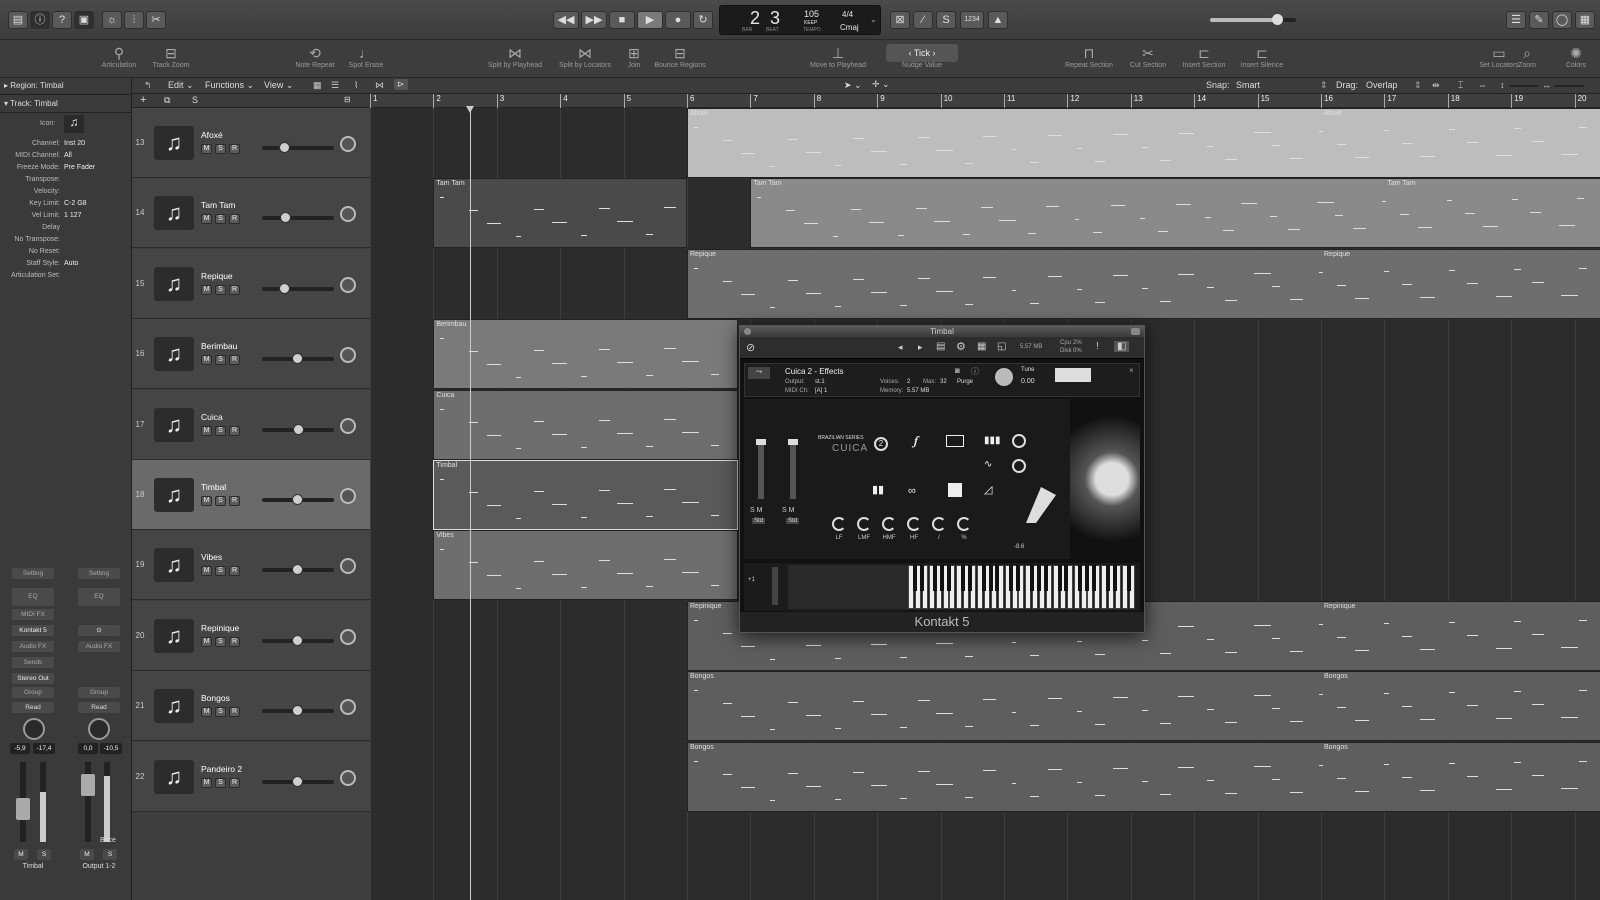  I want to click on fit-vertical-icon: ⌶, so click(1460, 85).